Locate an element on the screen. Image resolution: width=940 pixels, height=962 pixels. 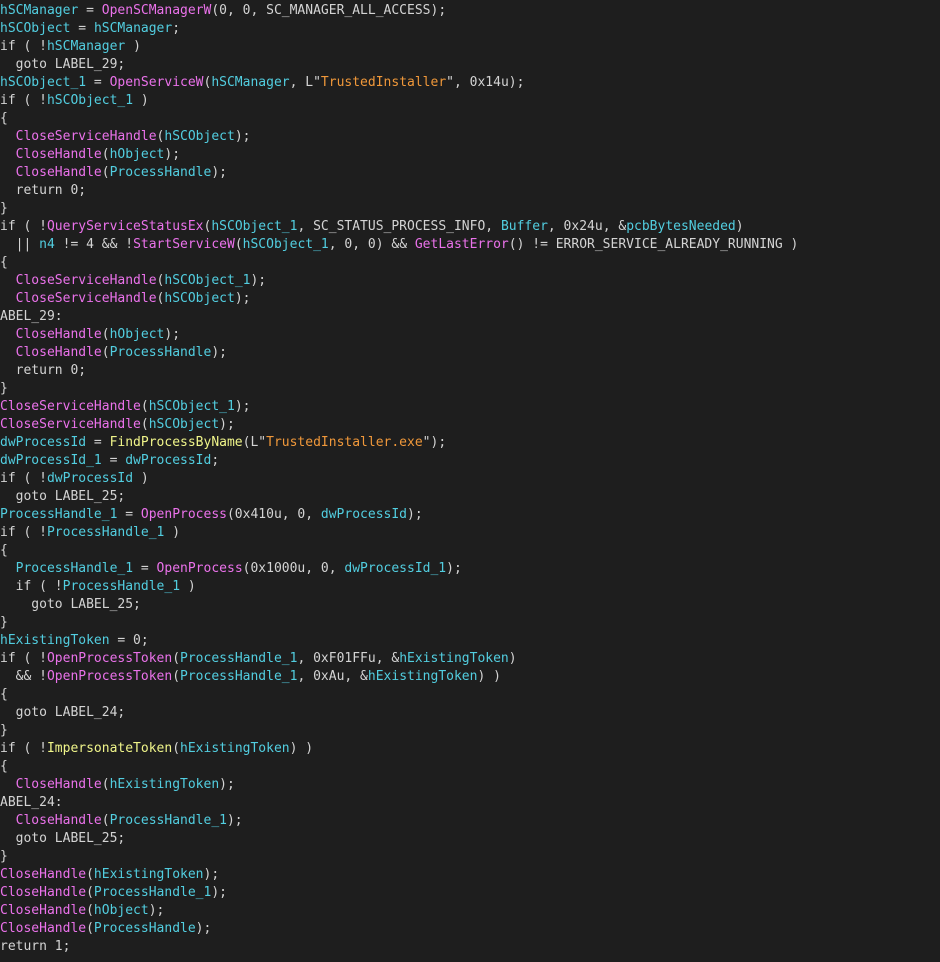
code-text: = 0; is located at coordinates (129, 640).